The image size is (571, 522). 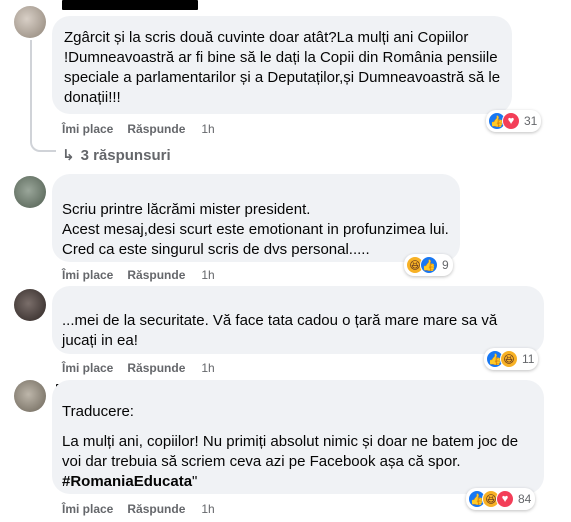 What do you see at coordinates (127, 481) in the screenshot?
I see `hashtag-link: #RomaniaEducata` at bounding box center [127, 481].